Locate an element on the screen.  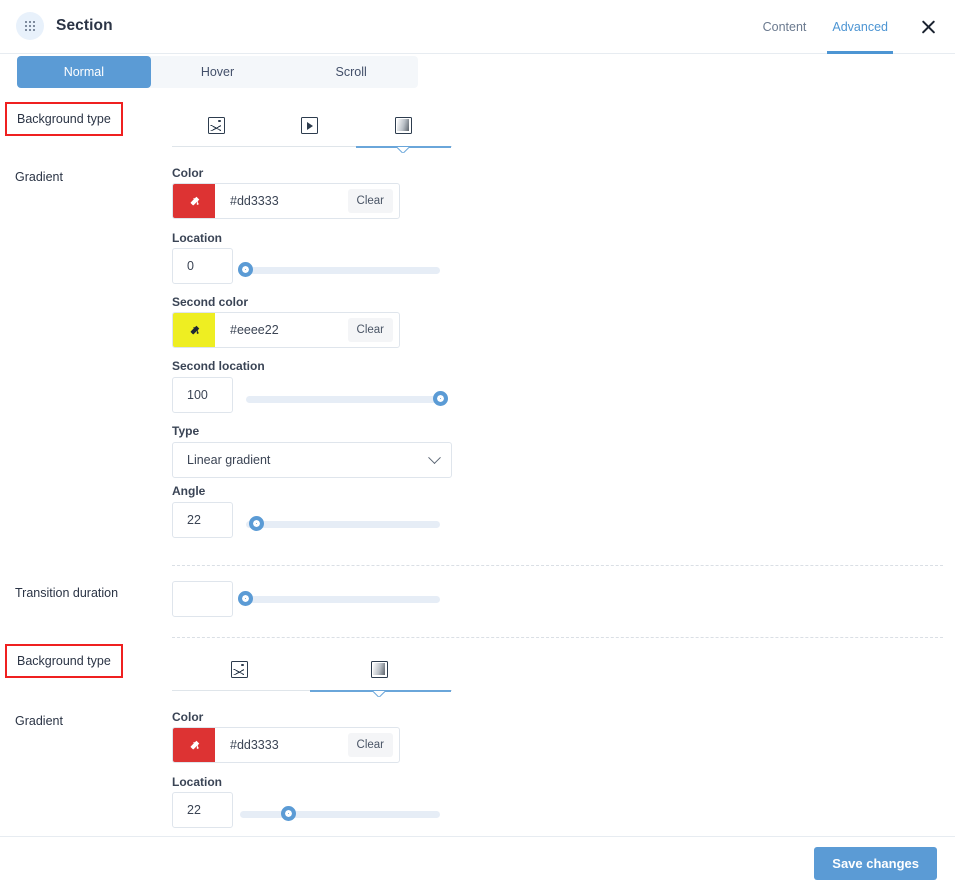
transition-duration-input is located at coordinates (202, 599).